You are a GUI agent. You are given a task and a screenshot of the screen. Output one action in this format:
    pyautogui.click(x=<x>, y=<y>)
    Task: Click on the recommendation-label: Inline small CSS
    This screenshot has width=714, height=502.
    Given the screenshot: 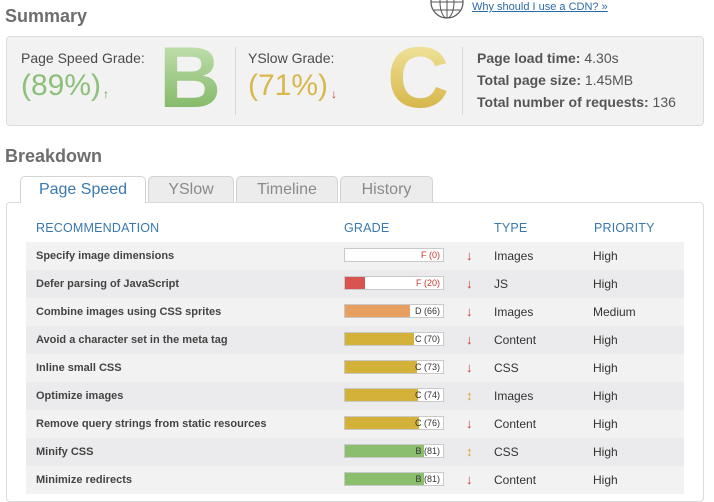 What is the action you would take?
    pyautogui.click(x=79, y=368)
    